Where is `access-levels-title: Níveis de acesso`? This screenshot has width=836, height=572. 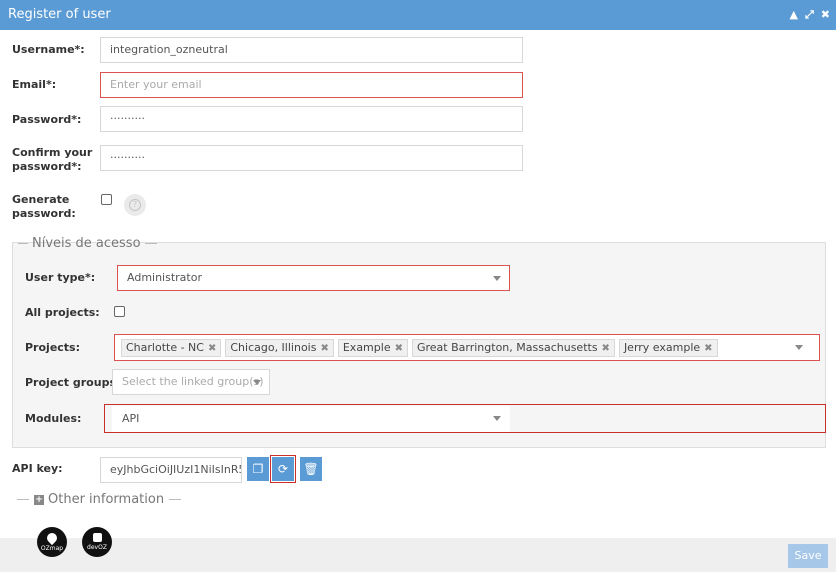 access-levels-title: Níveis de acesso is located at coordinates (86, 243).